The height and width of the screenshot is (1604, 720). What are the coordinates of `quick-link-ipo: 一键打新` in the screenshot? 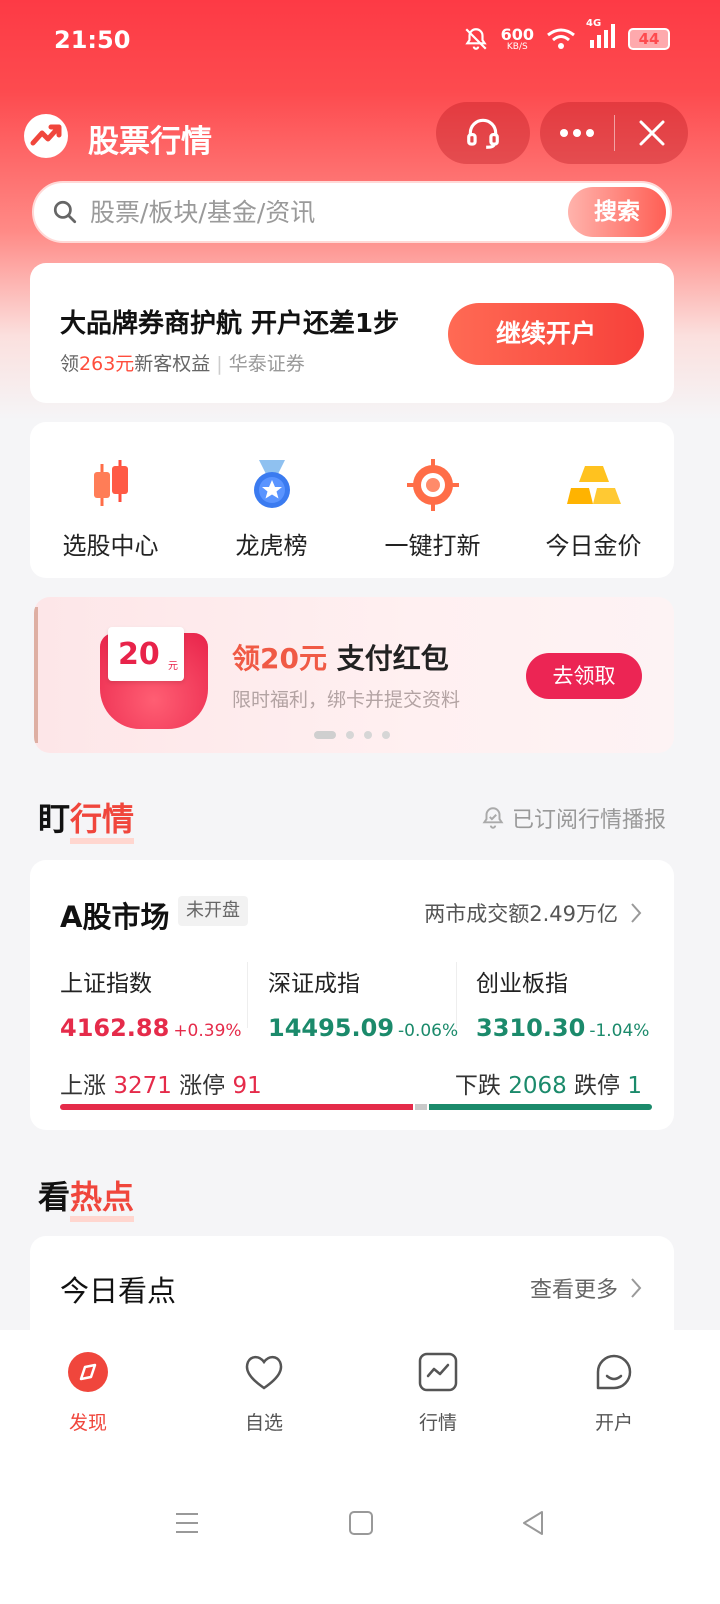 It's located at (432, 500).